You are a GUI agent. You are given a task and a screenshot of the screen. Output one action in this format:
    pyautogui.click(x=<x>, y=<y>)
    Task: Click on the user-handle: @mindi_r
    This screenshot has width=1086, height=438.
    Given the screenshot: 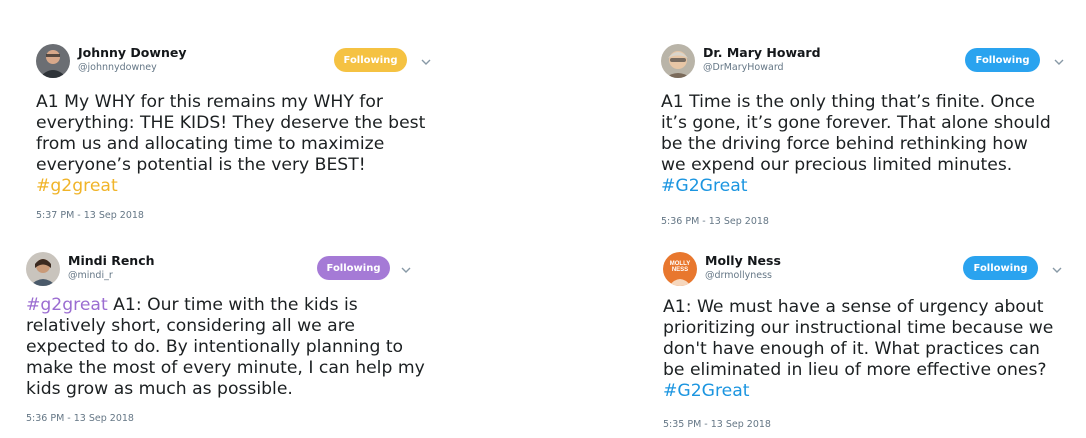 What is the action you would take?
    pyautogui.click(x=90, y=275)
    